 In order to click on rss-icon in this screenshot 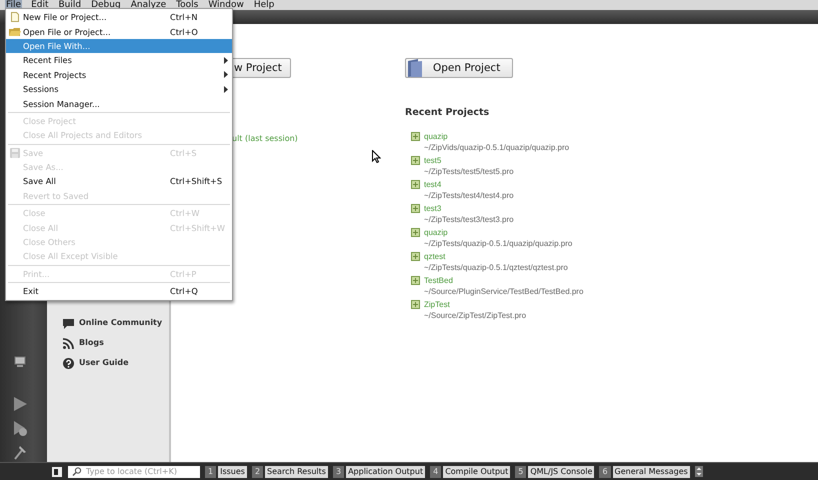, I will do `click(68, 343)`.